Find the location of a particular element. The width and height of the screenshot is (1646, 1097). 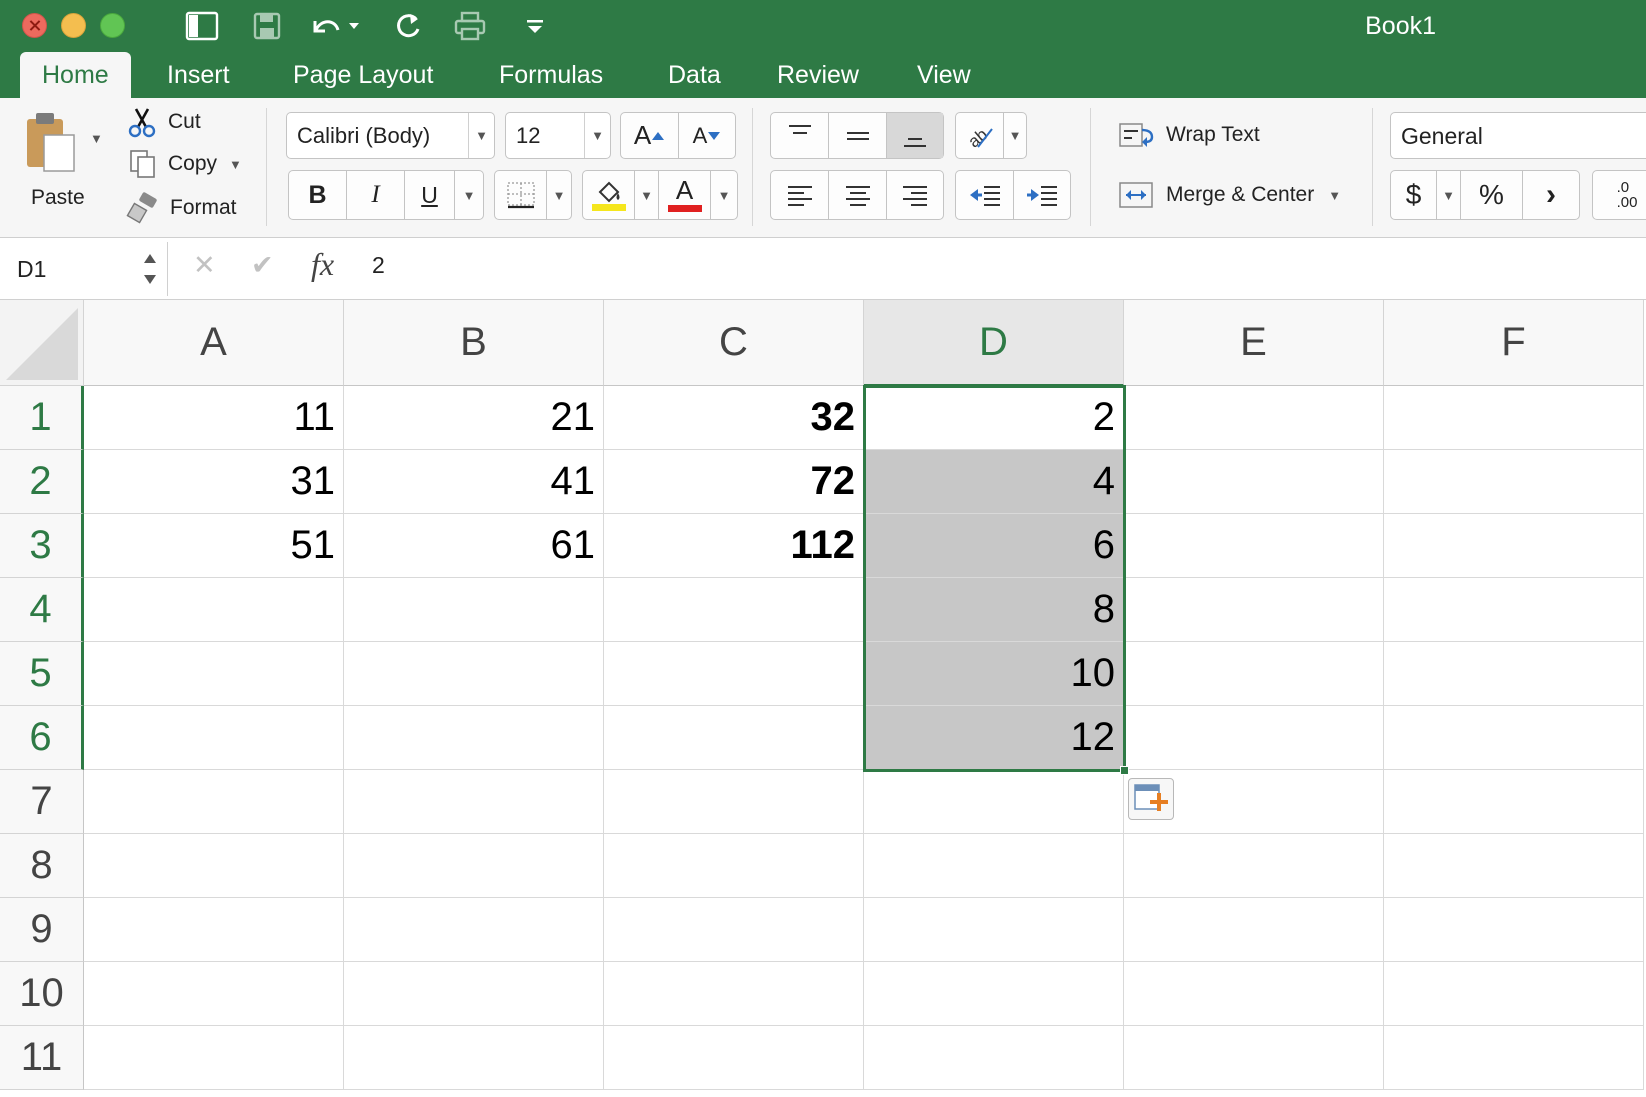

cell-b7 is located at coordinates (474, 802).